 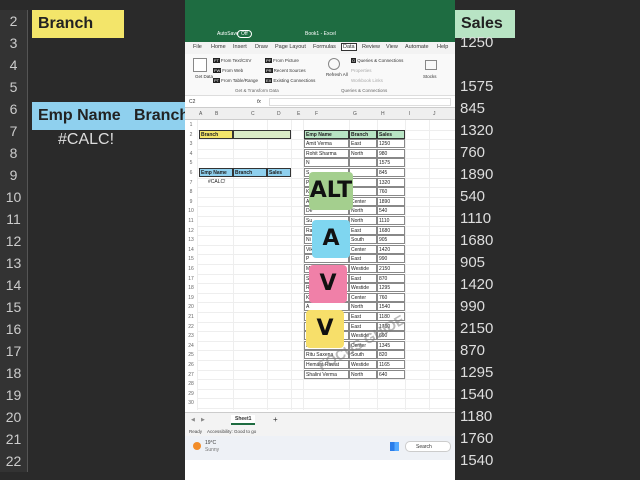 What do you see at coordinates (394, 446) in the screenshot?
I see `windows-start-icon` at bounding box center [394, 446].